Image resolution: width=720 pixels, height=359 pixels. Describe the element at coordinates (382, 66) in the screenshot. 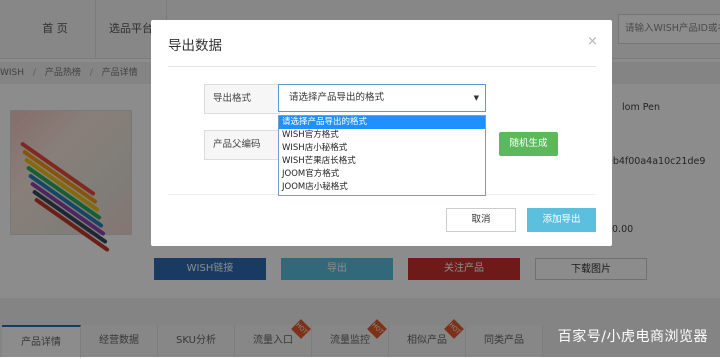

I see `divider` at that location.